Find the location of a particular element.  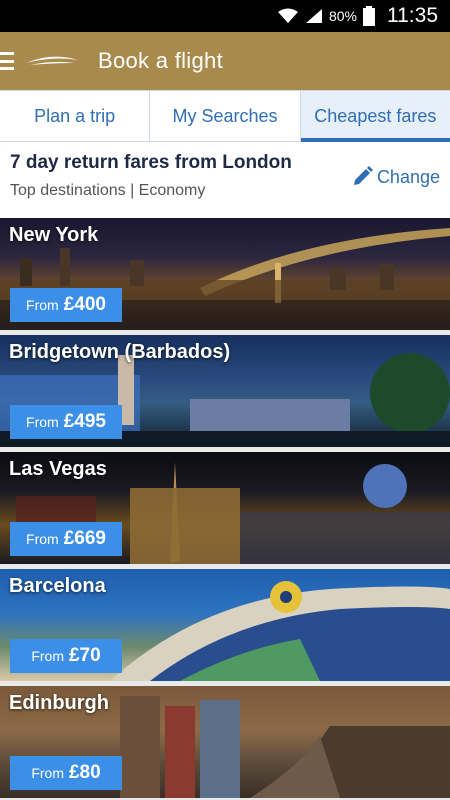

wifi-icon is located at coordinates (287, 15).